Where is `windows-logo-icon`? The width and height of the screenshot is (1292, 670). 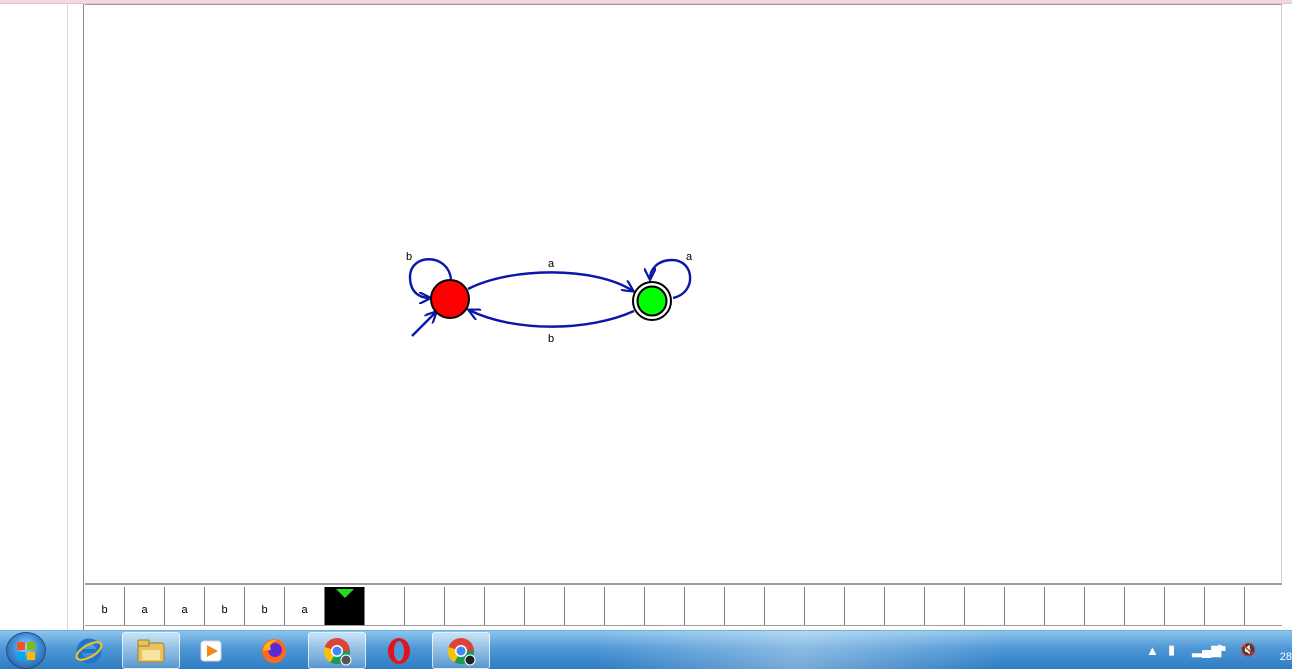 windows-logo-icon is located at coordinates (26, 650).